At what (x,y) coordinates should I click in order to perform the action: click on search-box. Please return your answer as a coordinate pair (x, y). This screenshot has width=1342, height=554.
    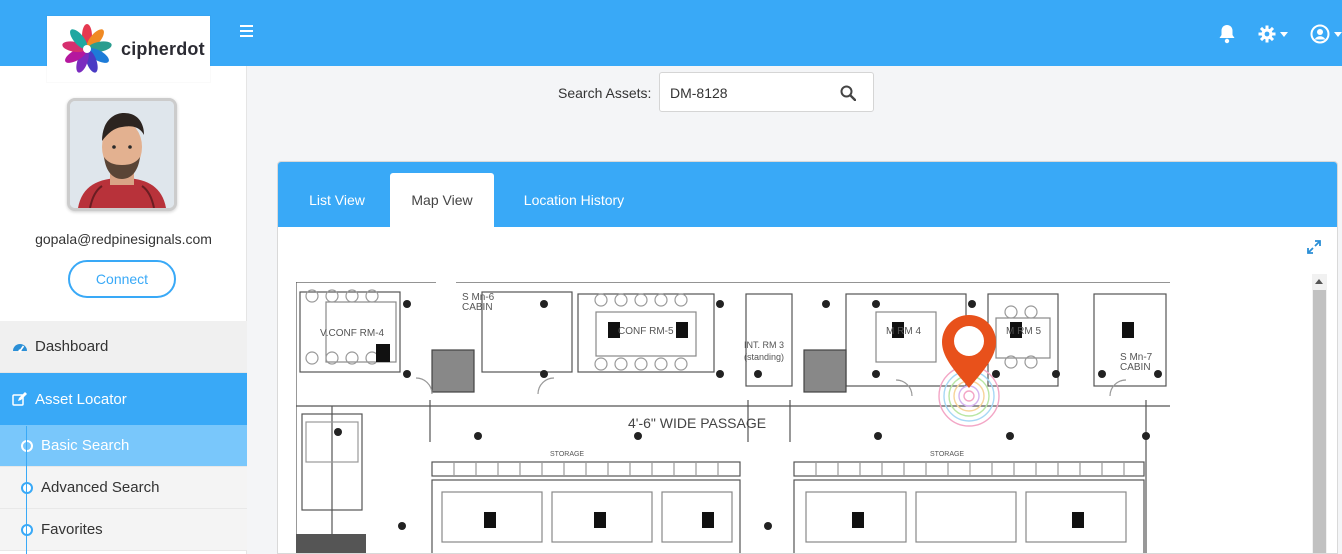
    Looking at the image, I should click on (766, 92).